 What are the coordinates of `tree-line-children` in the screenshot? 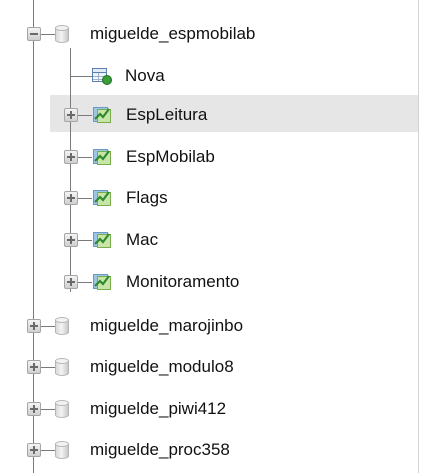 It's located at (70, 170).